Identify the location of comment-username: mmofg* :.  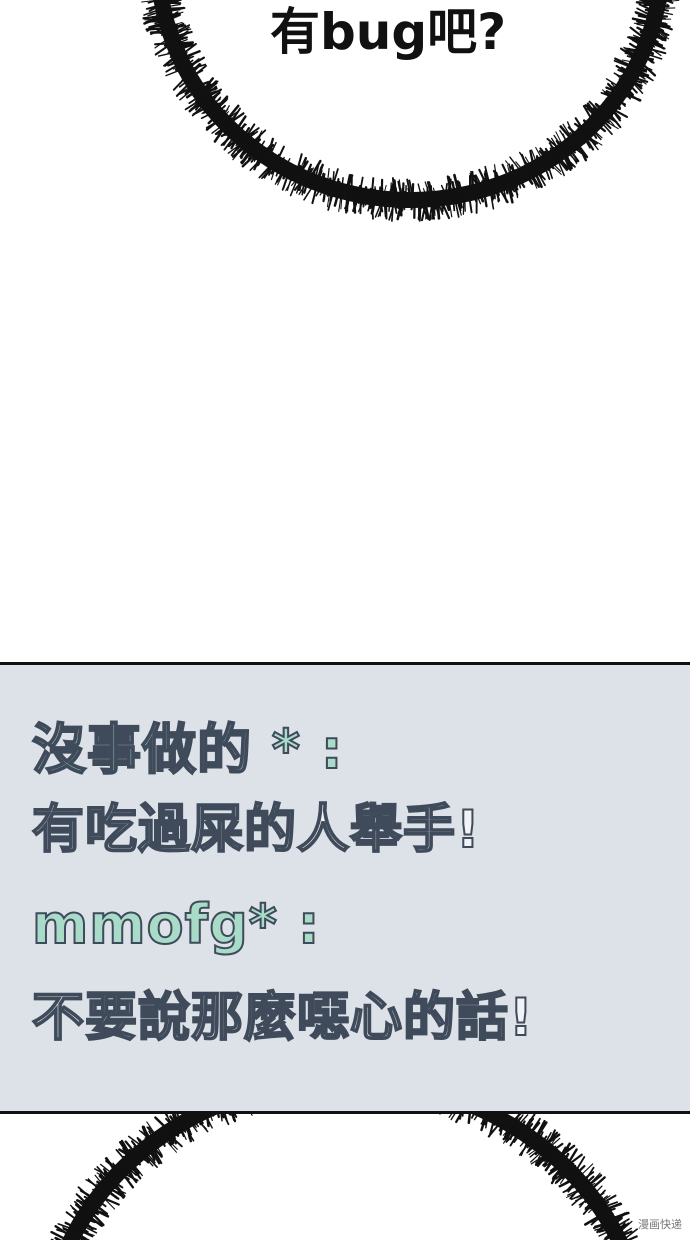
(176, 924).